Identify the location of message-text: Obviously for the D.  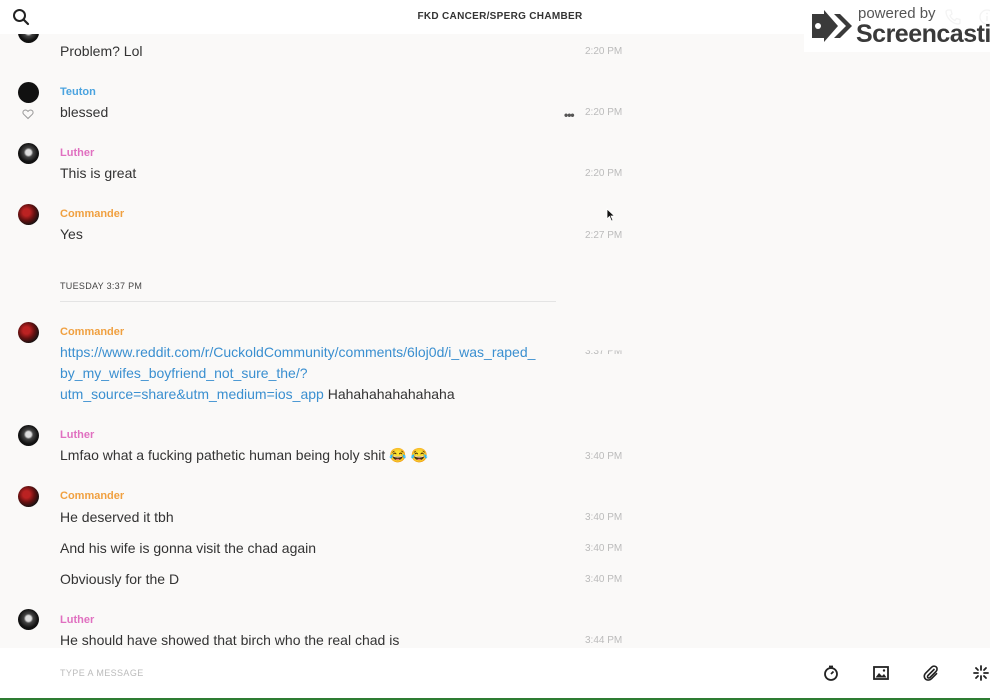
(120, 579).